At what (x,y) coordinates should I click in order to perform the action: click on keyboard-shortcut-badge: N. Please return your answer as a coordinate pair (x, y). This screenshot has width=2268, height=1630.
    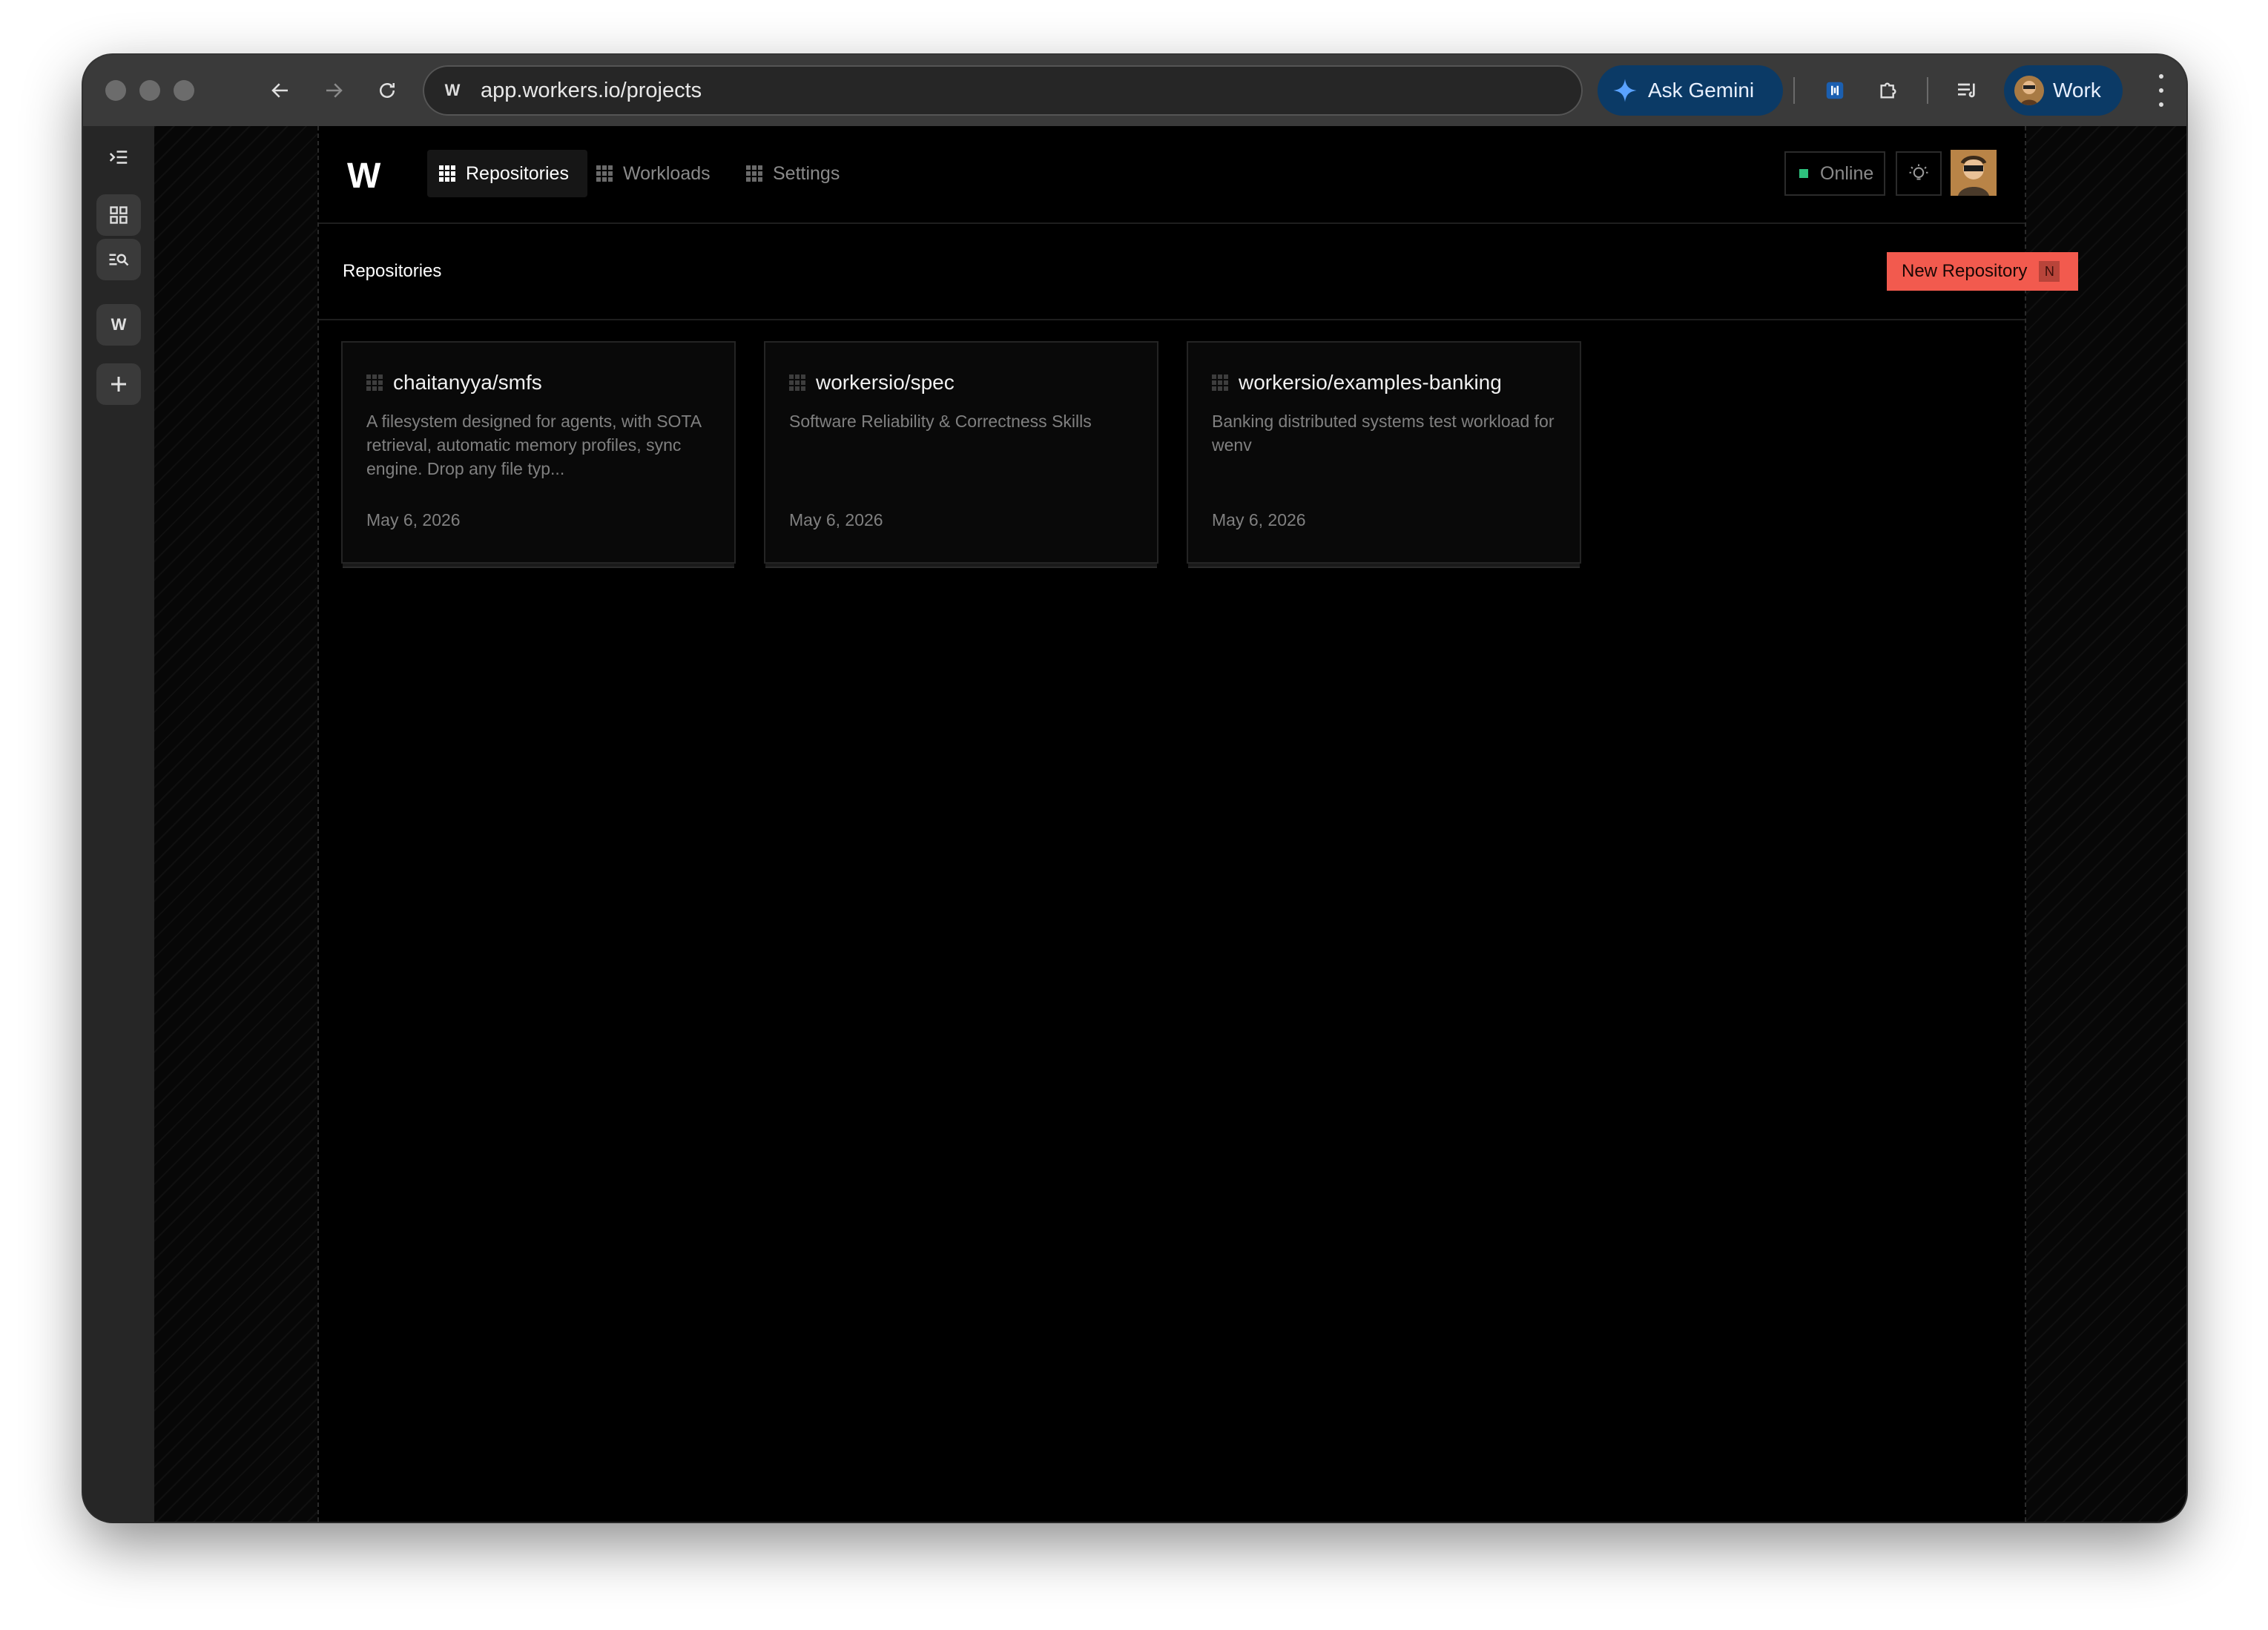
    Looking at the image, I should click on (2049, 271).